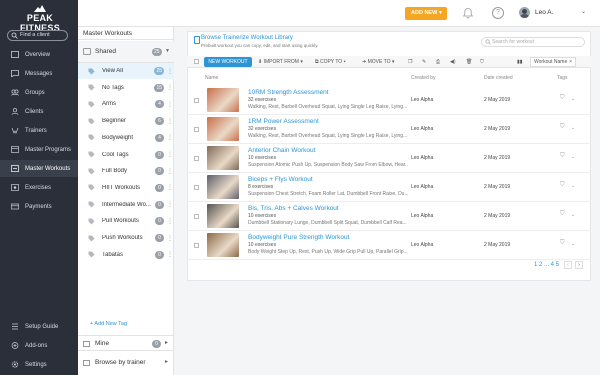  What do you see at coordinates (126, 138) in the screenshot?
I see `tag-item: Bodyweight 4 ⋮` at bounding box center [126, 138].